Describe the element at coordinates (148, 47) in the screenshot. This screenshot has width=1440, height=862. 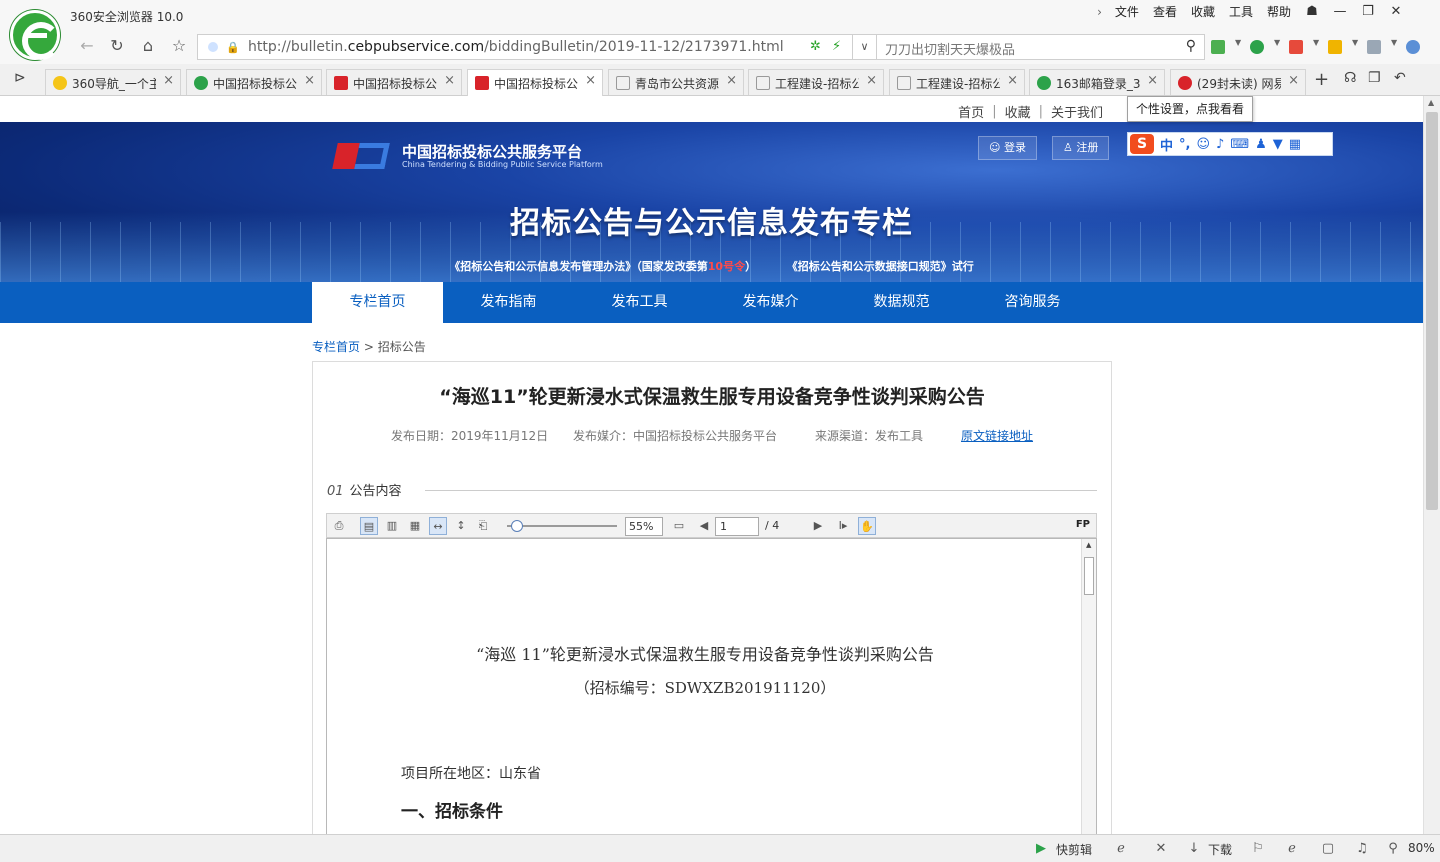
I see `home-button: ⌂` at that location.